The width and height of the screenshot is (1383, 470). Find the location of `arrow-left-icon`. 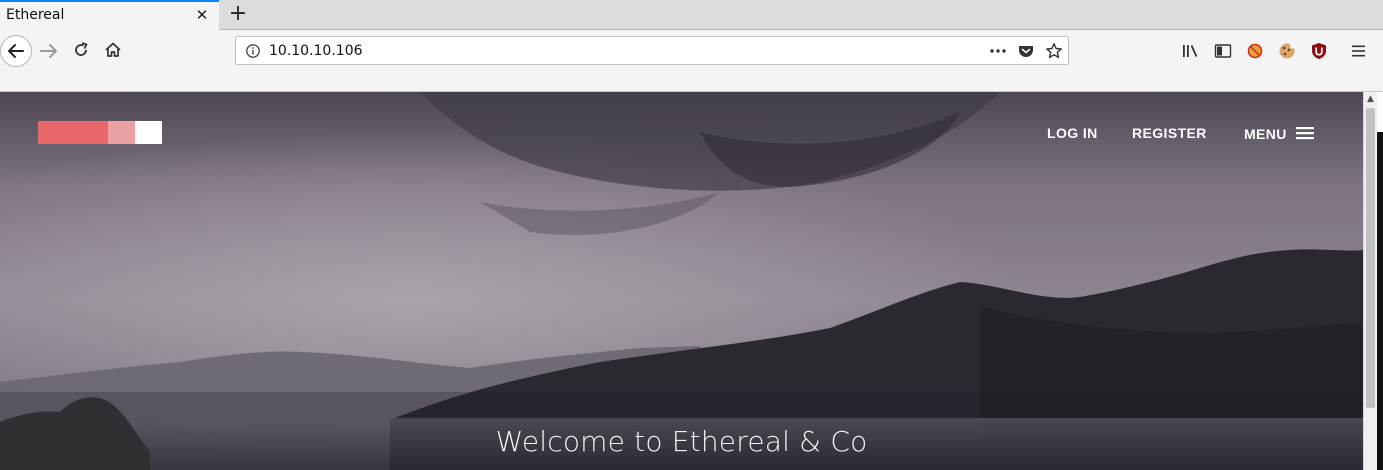

arrow-left-icon is located at coordinates (16, 51).